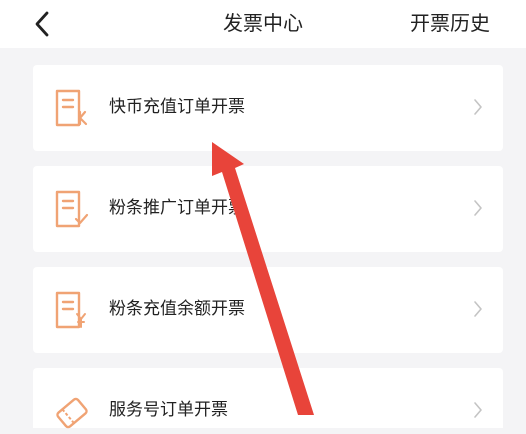 The height and width of the screenshot is (434, 526). Describe the element at coordinates (177, 107) in the screenshot. I see `menu-item-label: 快币充值订单开票` at that location.